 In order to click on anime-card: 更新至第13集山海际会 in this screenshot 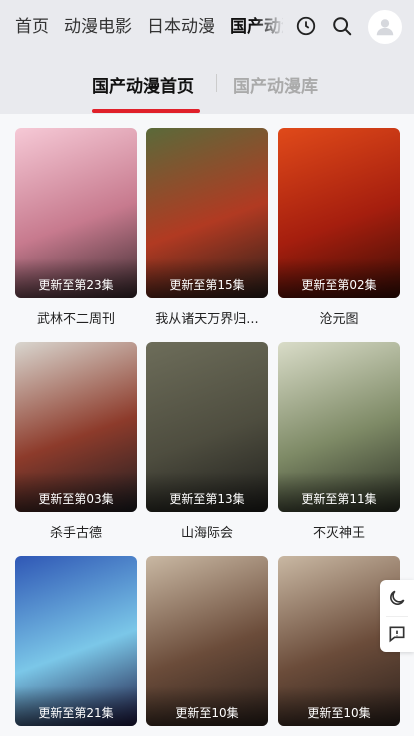, I will do `click(207, 441)`.